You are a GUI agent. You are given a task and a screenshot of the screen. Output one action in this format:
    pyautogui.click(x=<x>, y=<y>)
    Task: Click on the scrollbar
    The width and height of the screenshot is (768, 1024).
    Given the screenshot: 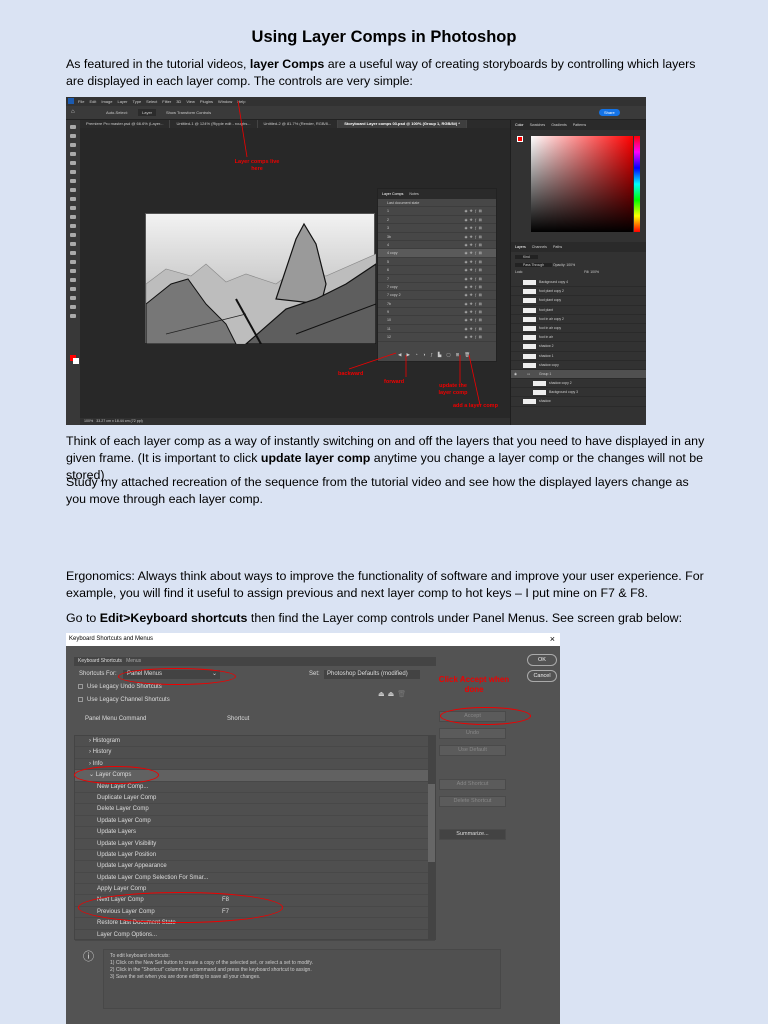 What is the action you would take?
    pyautogui.click(x=431, y=837)
    